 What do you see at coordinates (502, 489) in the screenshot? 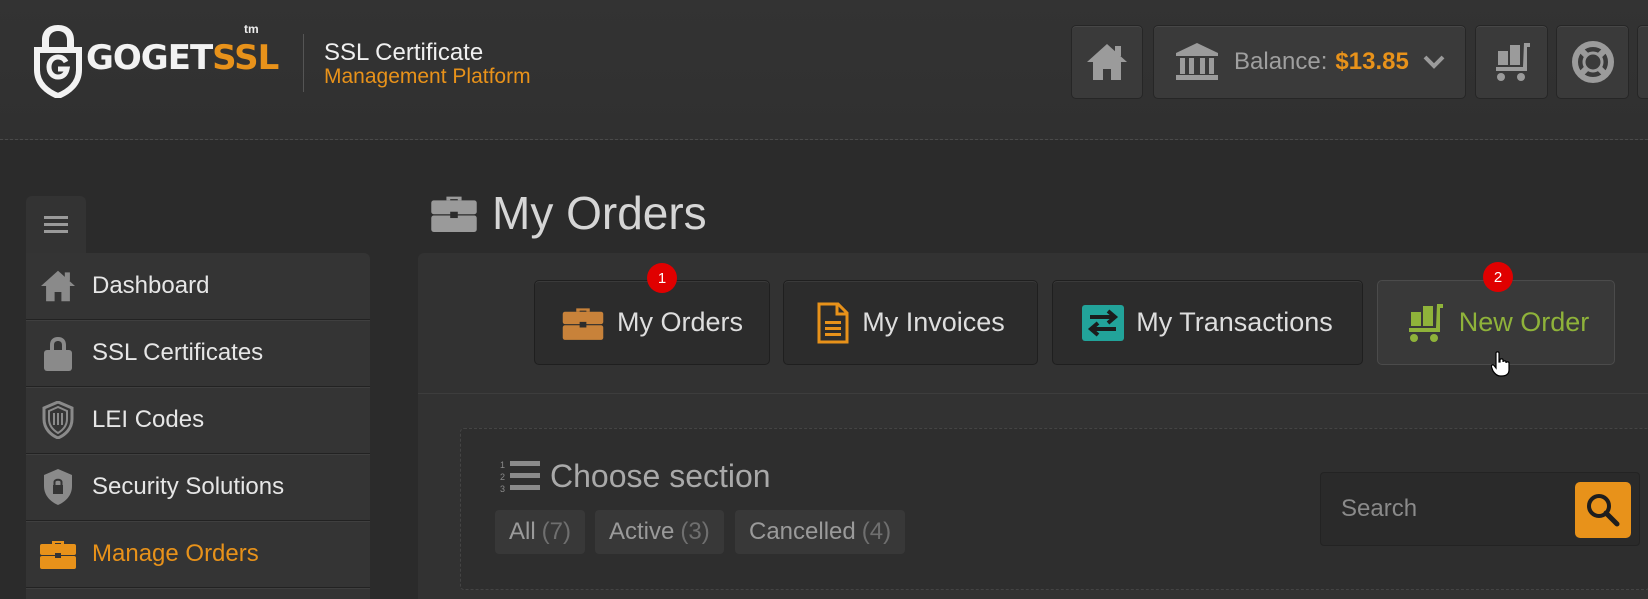
I see `svg-text: 3` at bounding box center [502, 489].